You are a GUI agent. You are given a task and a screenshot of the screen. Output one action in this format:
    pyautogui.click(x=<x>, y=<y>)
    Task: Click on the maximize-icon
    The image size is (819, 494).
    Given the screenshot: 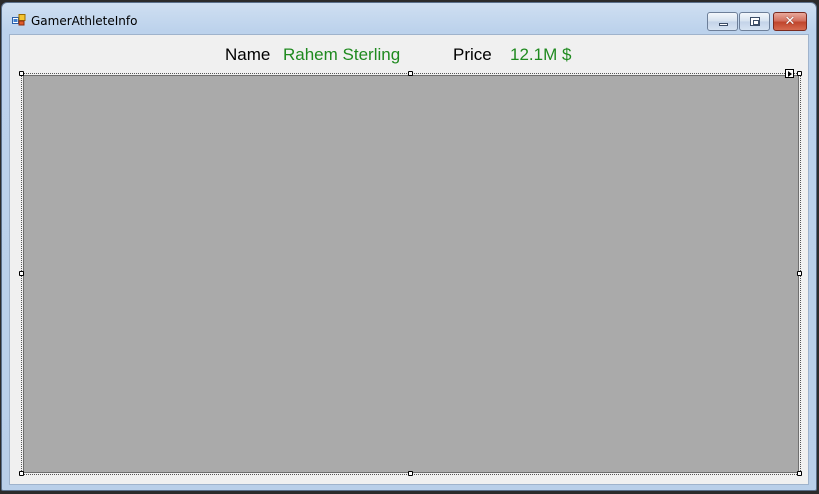 What is the action you would take?
    pyautogui.click(x=755, y=21)
    